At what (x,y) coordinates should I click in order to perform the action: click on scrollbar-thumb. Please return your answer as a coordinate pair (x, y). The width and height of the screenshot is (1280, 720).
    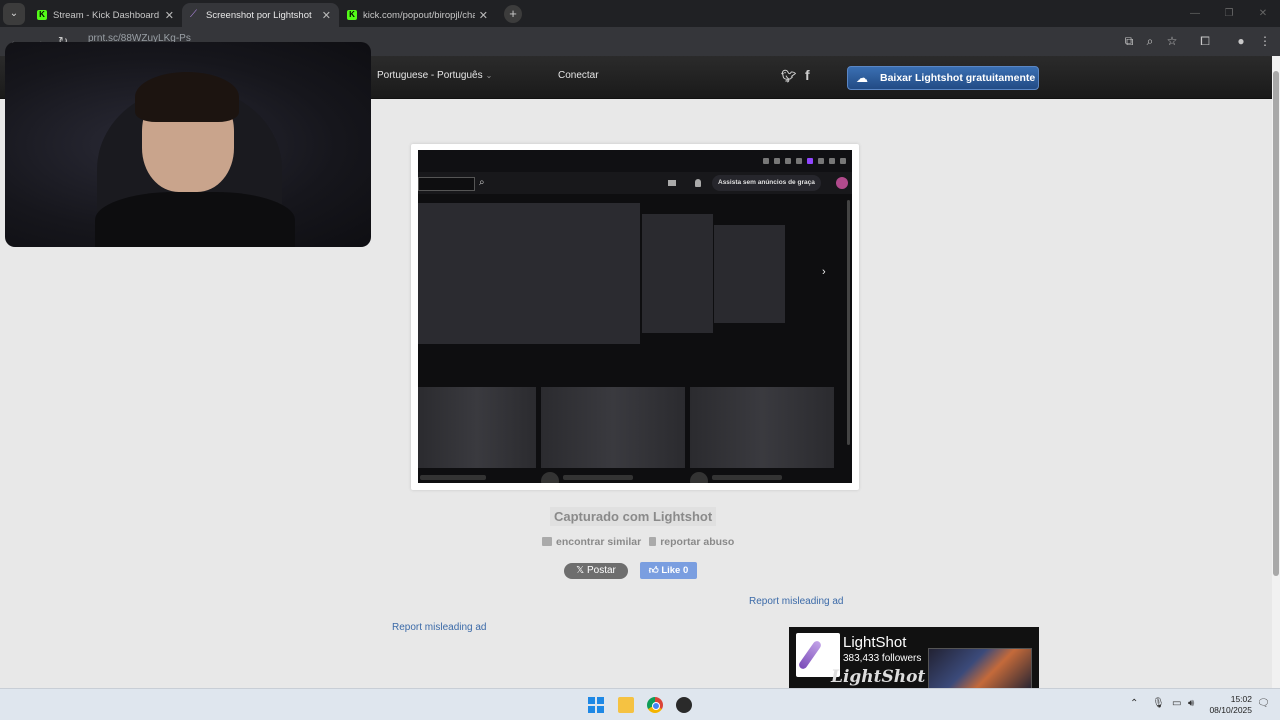
    Looking at the image, I should click on (1276, 323).